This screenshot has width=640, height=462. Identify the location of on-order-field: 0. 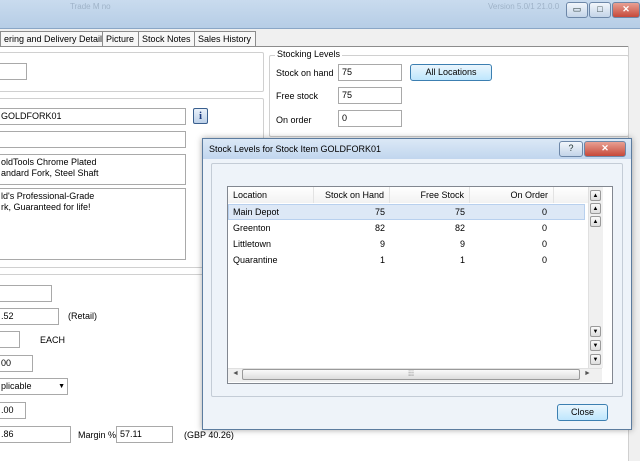
(370, 118).